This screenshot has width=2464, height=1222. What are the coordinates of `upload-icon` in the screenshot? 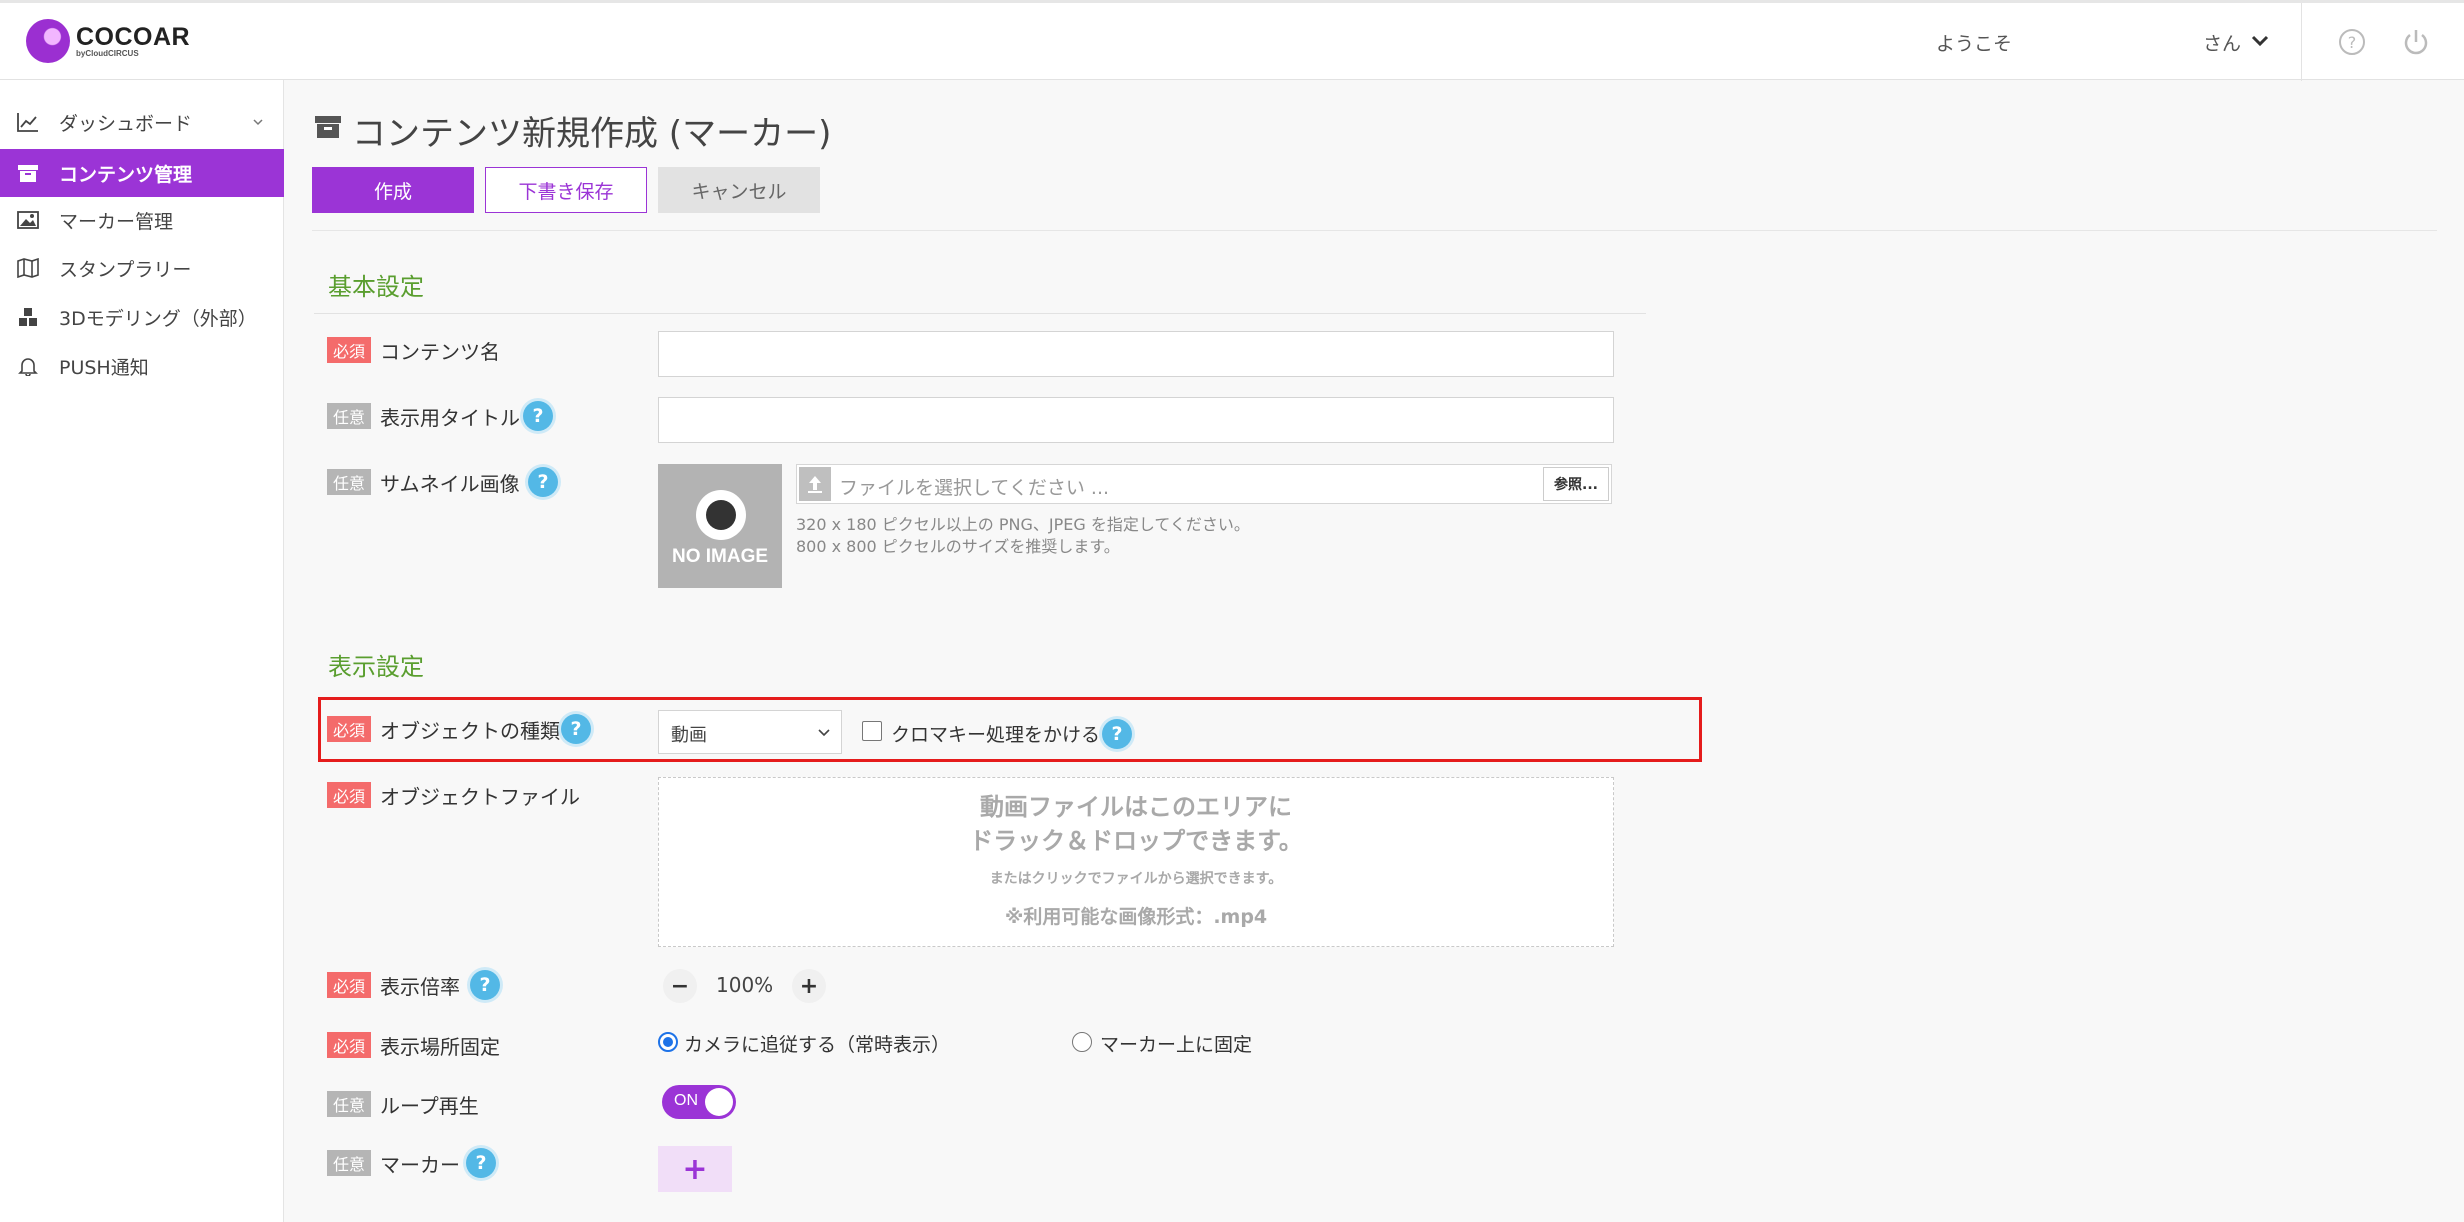 It's located at (815, 484).